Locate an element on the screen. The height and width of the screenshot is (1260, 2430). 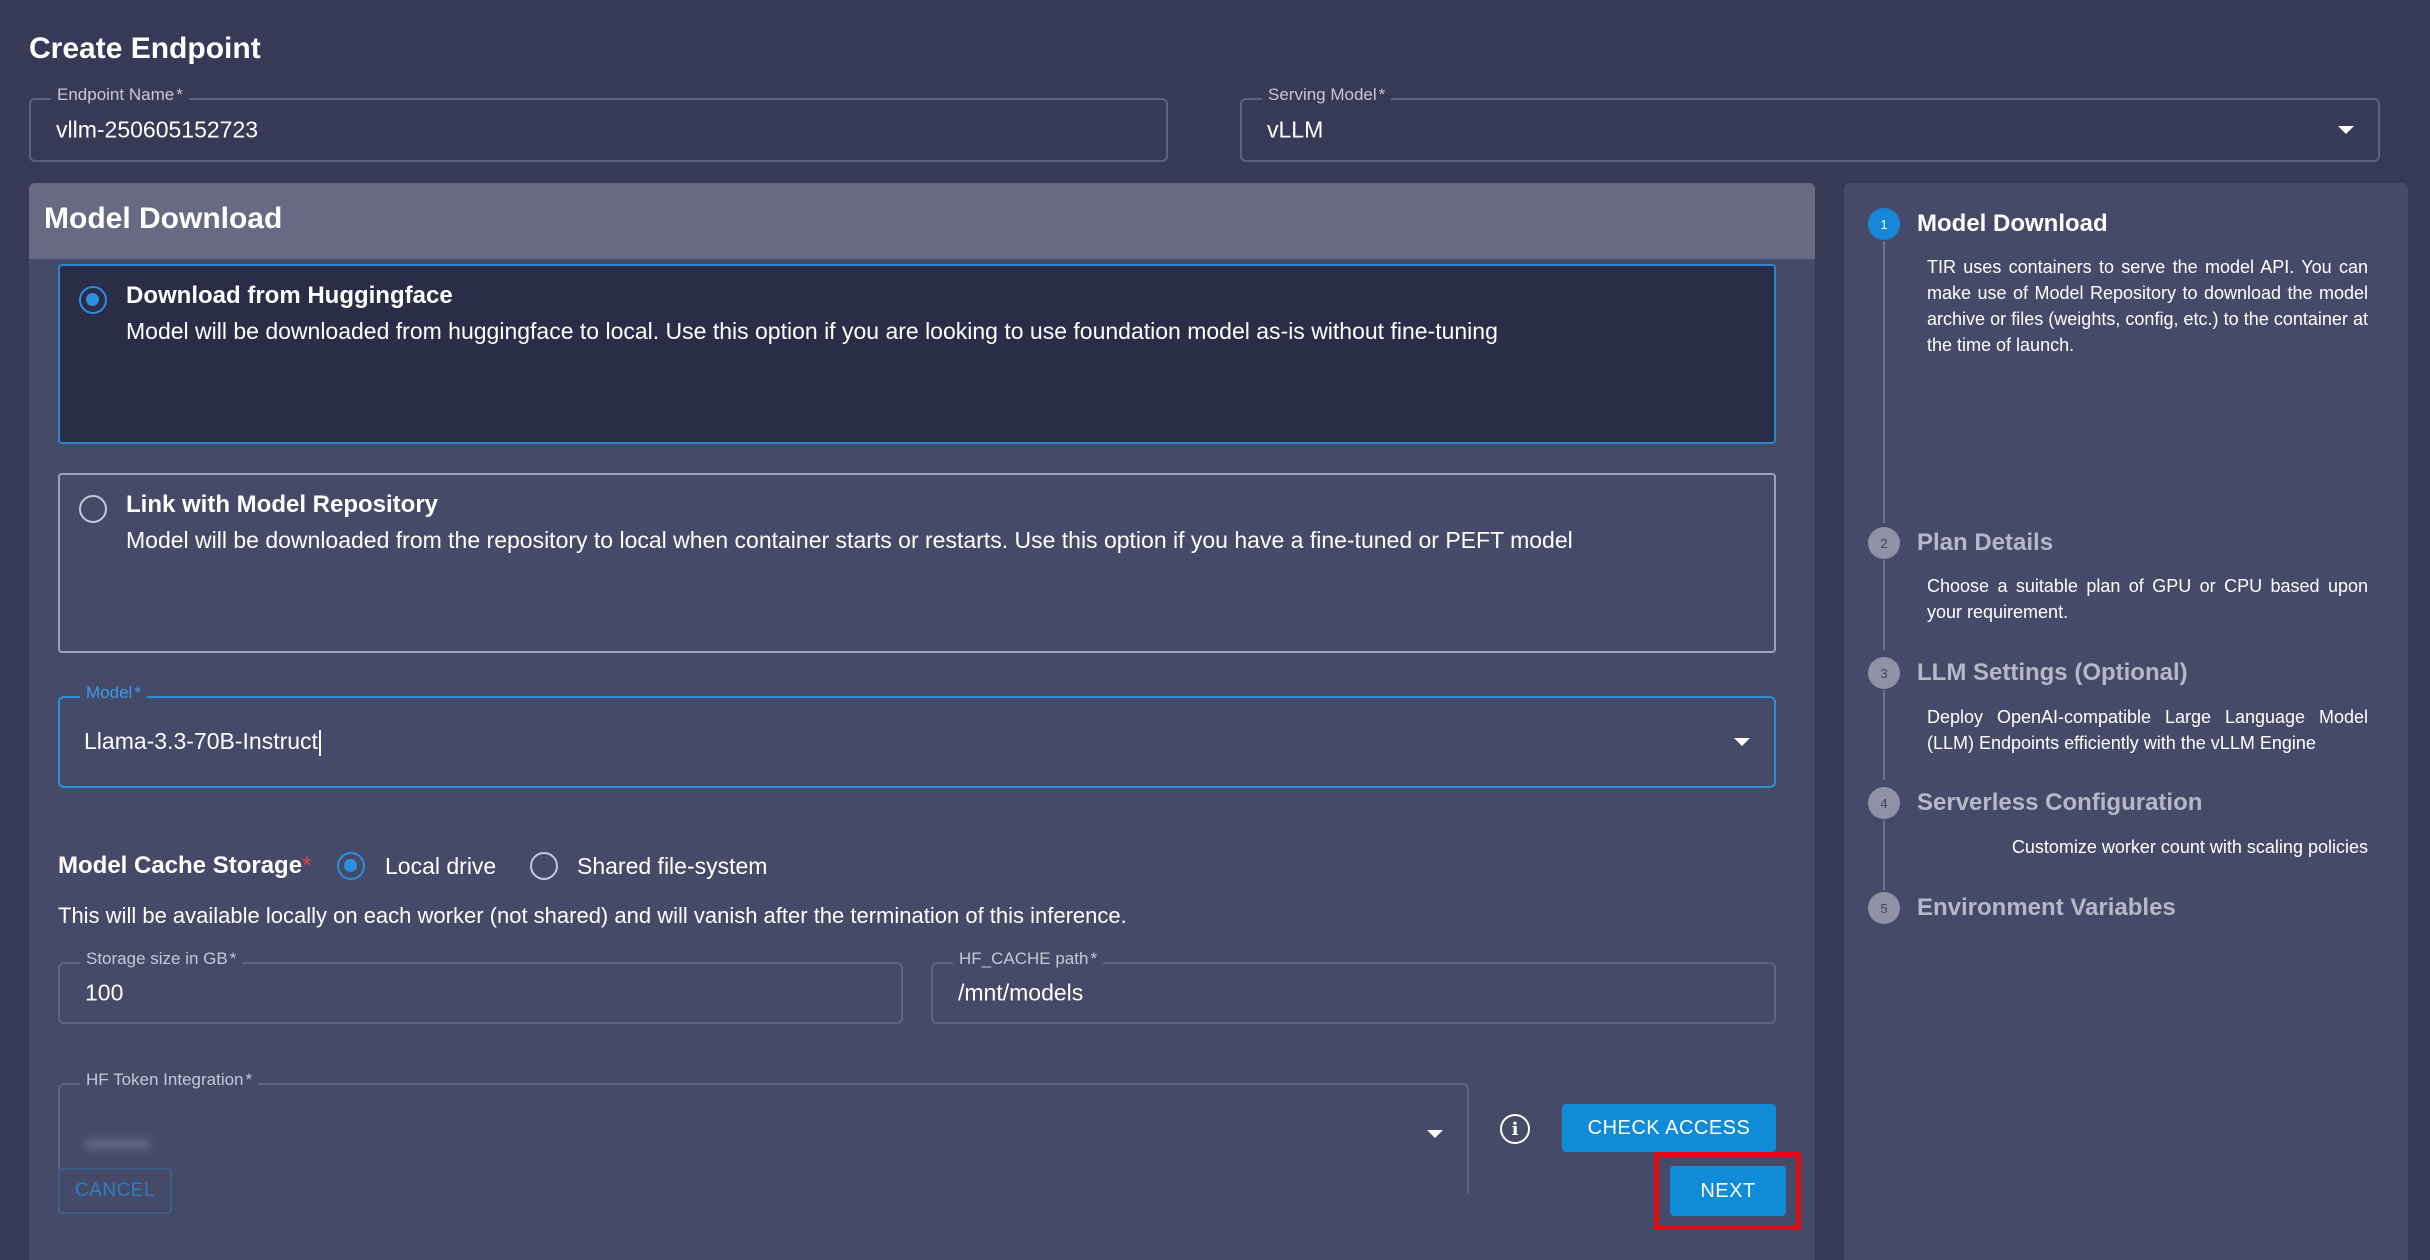
model-select: Model * Llama-3.3-70B-Instruct is located at coordinates (917, 735).